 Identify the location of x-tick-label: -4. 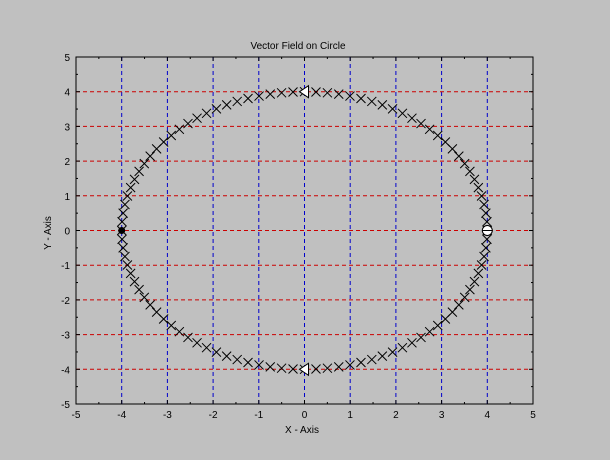
(121, 415).